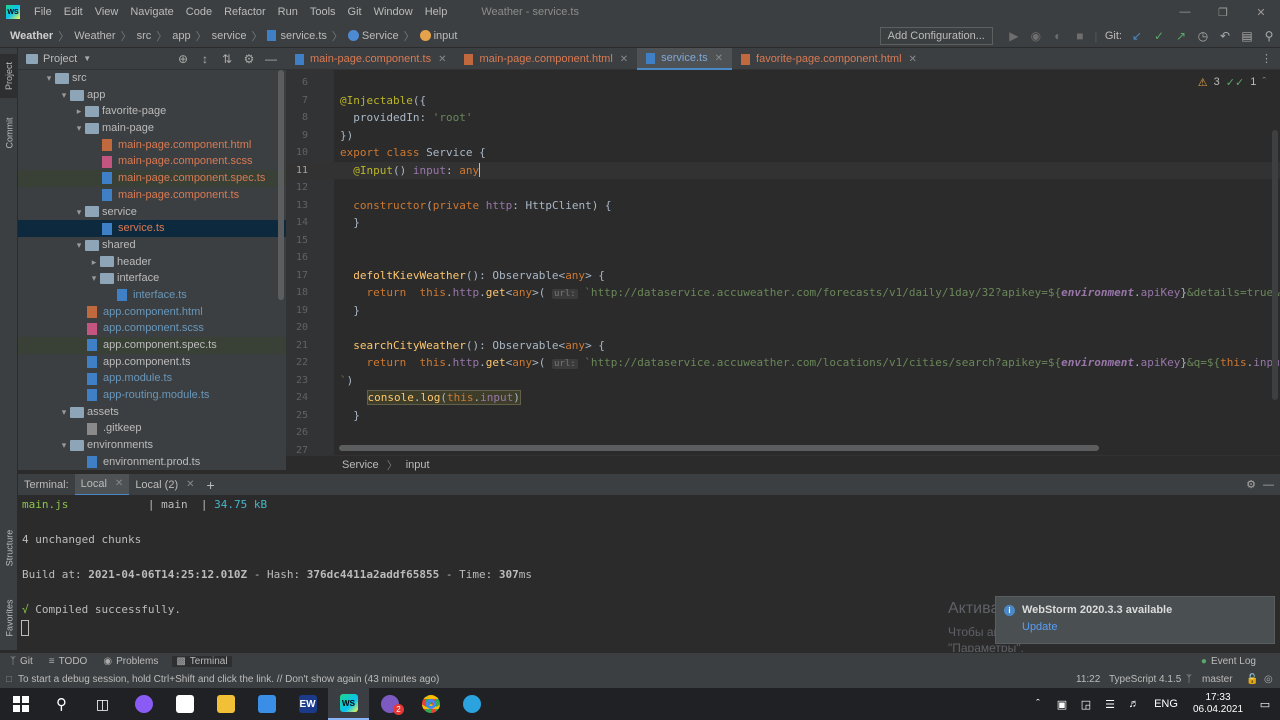 This screenshot has width=1280, height=720. I want to click on terminal-tab-local: Local ✕, so click(102, 484).